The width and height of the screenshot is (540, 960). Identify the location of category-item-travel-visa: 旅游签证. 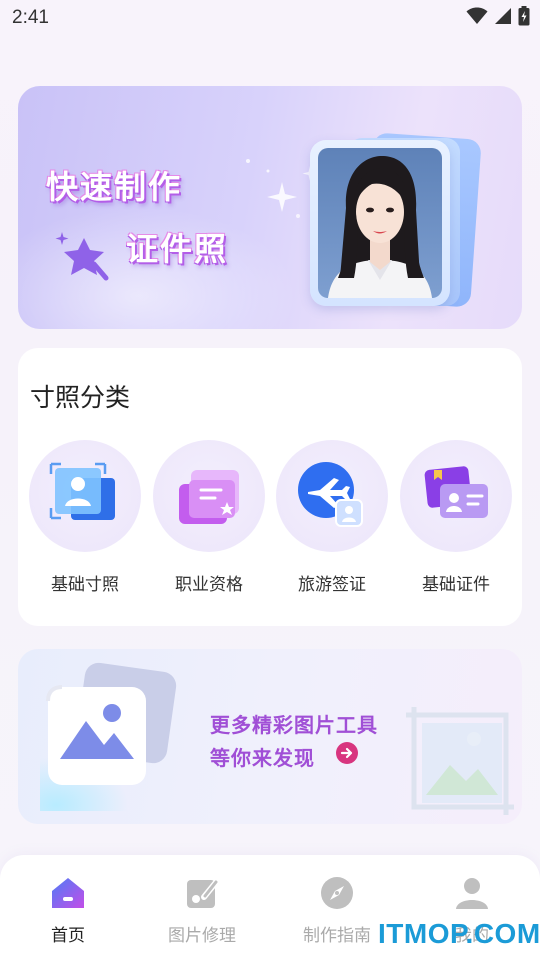
(332, 520).